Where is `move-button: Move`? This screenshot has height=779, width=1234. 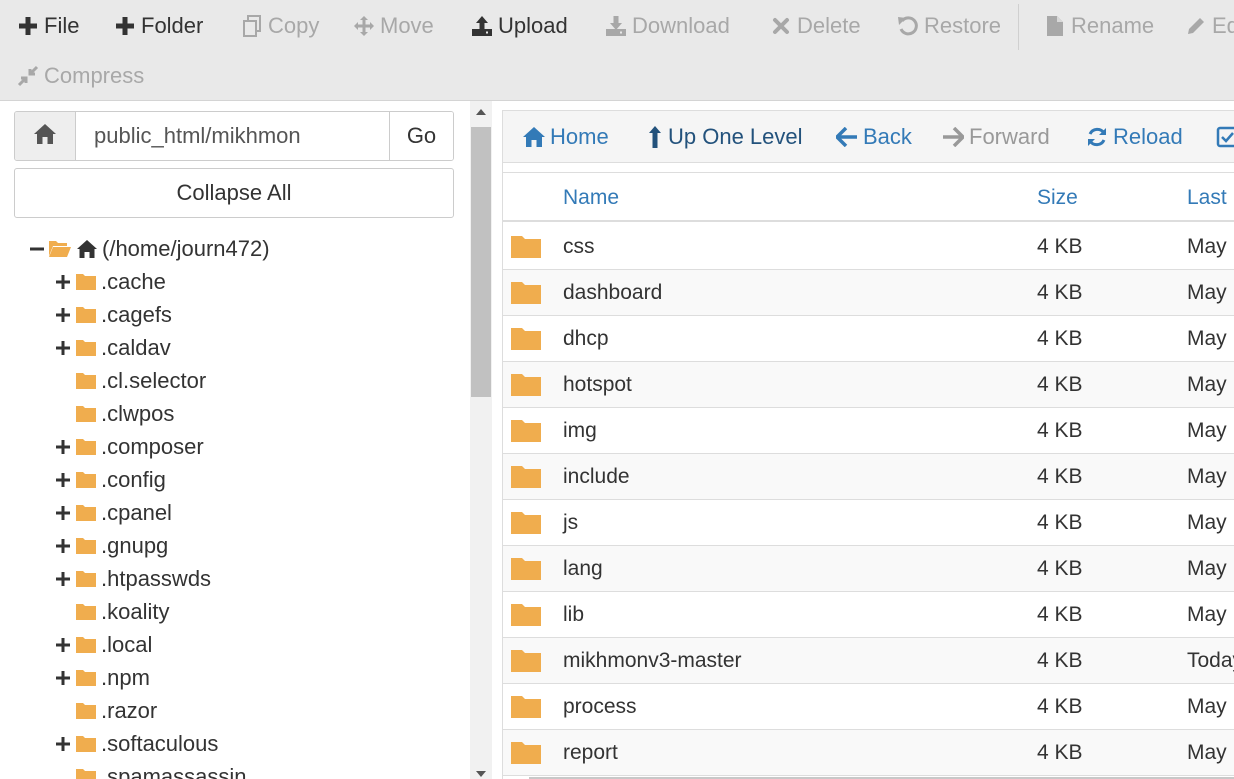 move-button: Move is located at coordinates (393, 26).